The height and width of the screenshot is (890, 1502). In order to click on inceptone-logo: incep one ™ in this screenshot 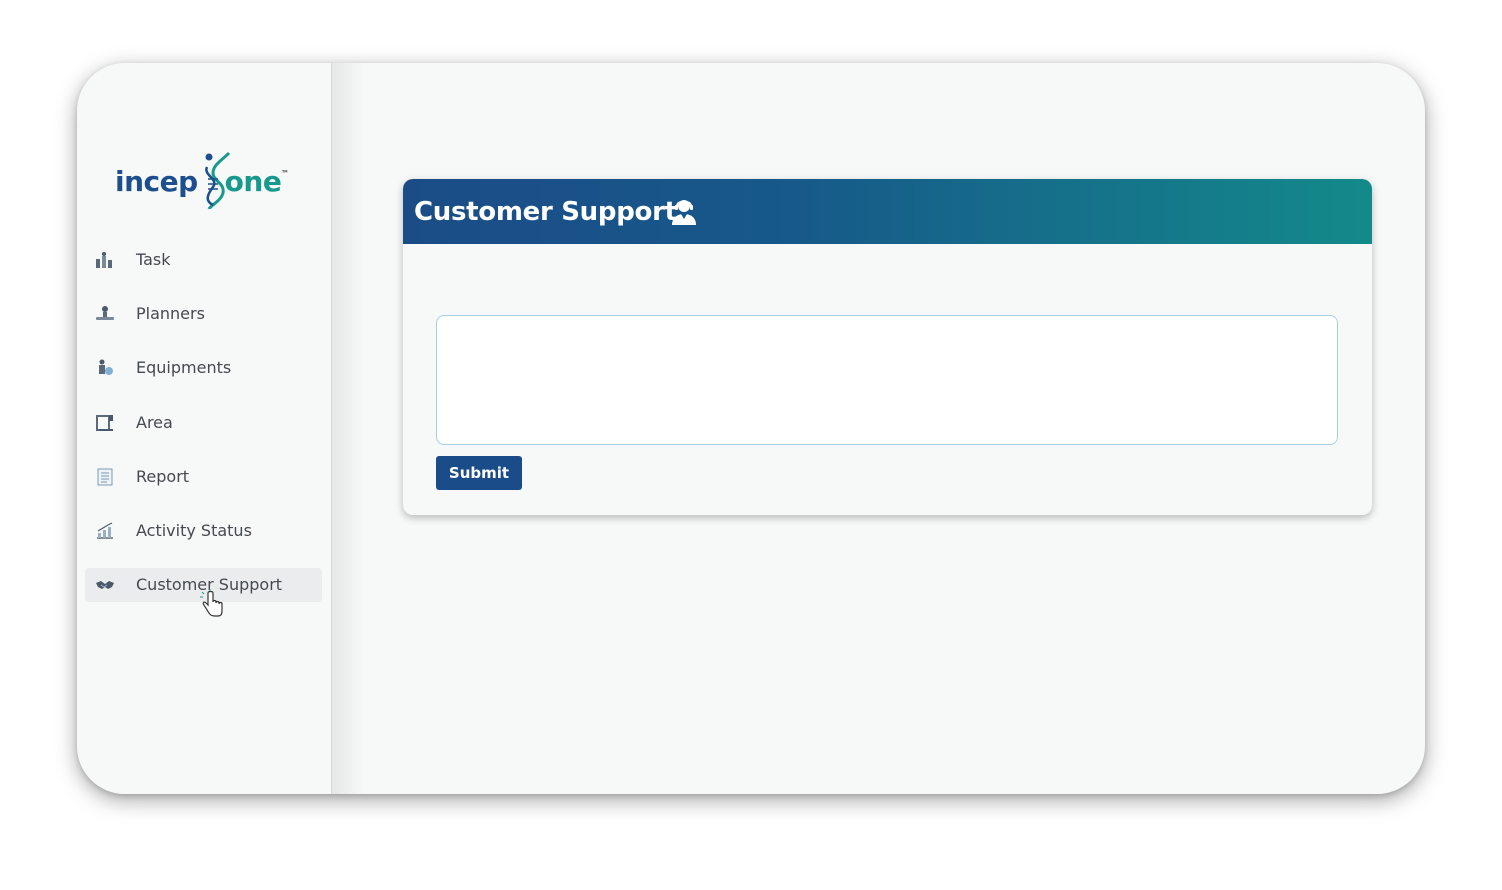, I will do `click(210, 181)`.